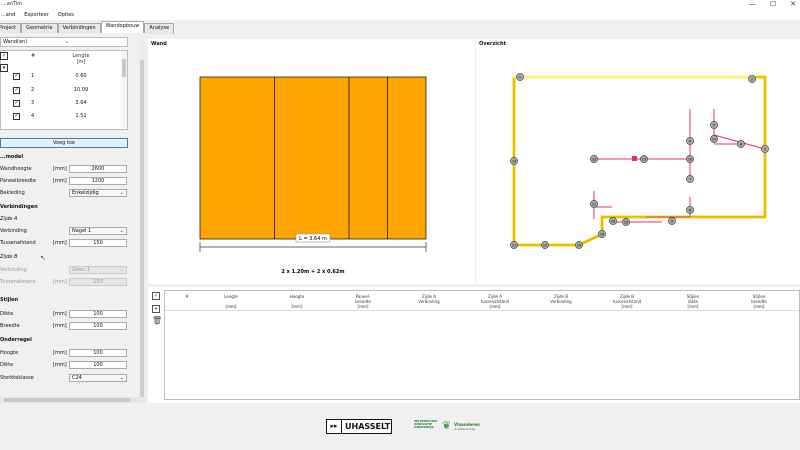  What do you see at coordinates (98, 326) in the screenshot?
I see `stijl-breedte-input: 100` at bounding box center [98, 326].